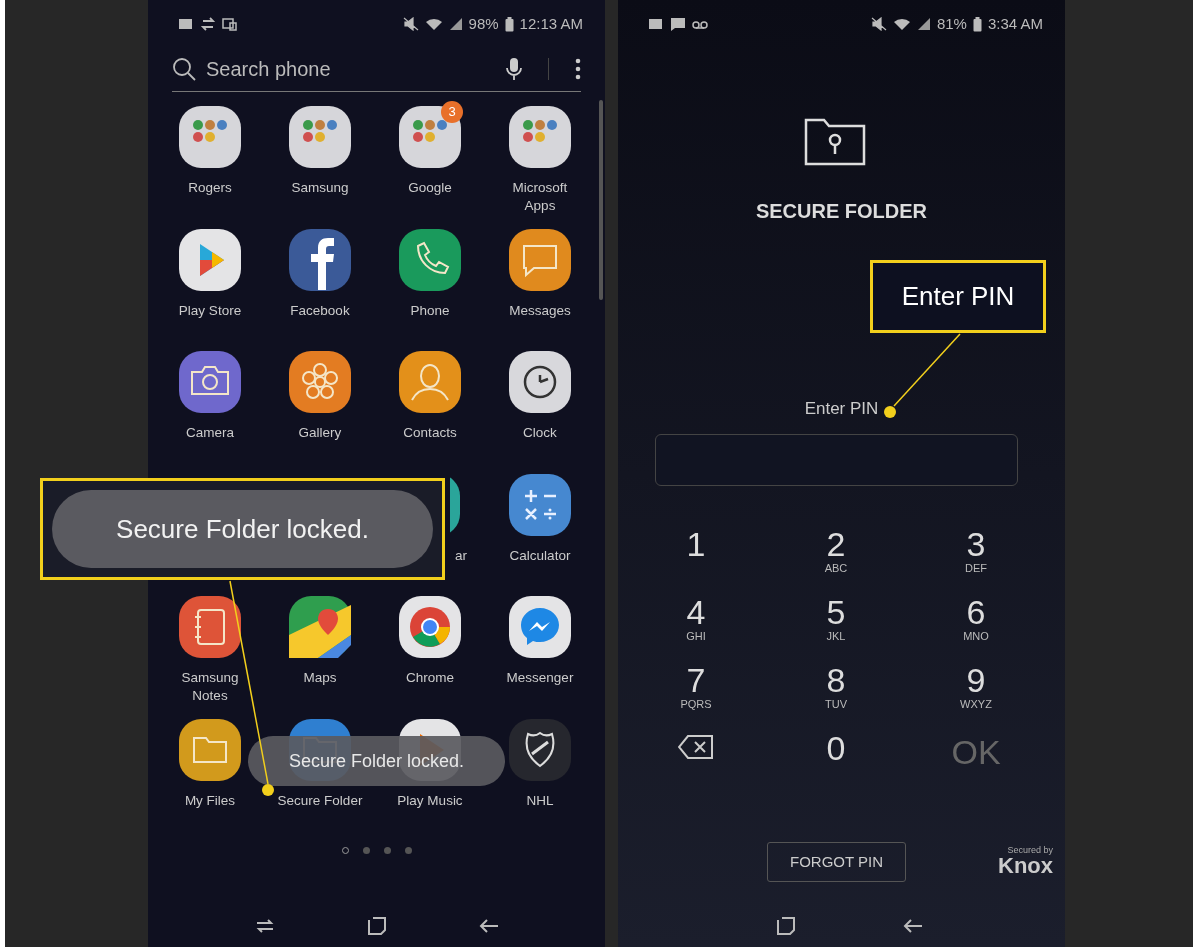 The width and height of the screenshot is (1198, 947). What do you see at coordinates (351, 68) in the screenshot?
I see `search-field: Search phone` at bounding box center [351, 68].